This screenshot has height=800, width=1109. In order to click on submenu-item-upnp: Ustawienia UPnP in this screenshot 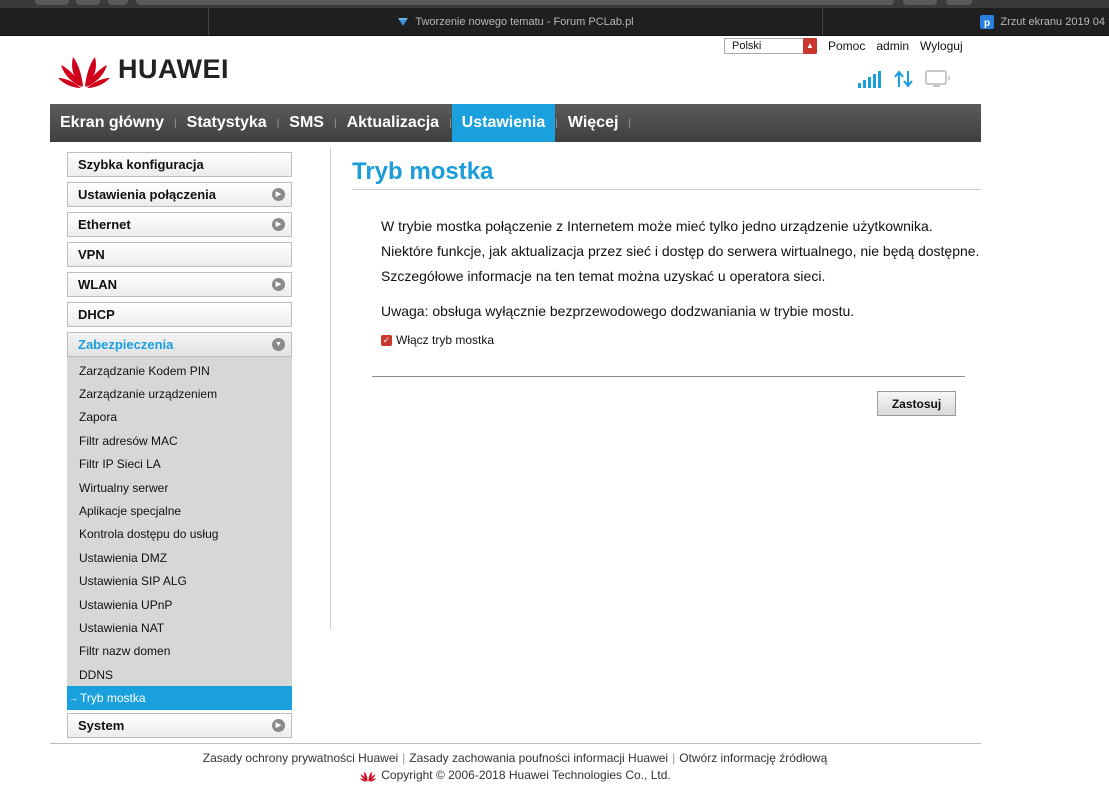, I will do `click(179, 604)`.